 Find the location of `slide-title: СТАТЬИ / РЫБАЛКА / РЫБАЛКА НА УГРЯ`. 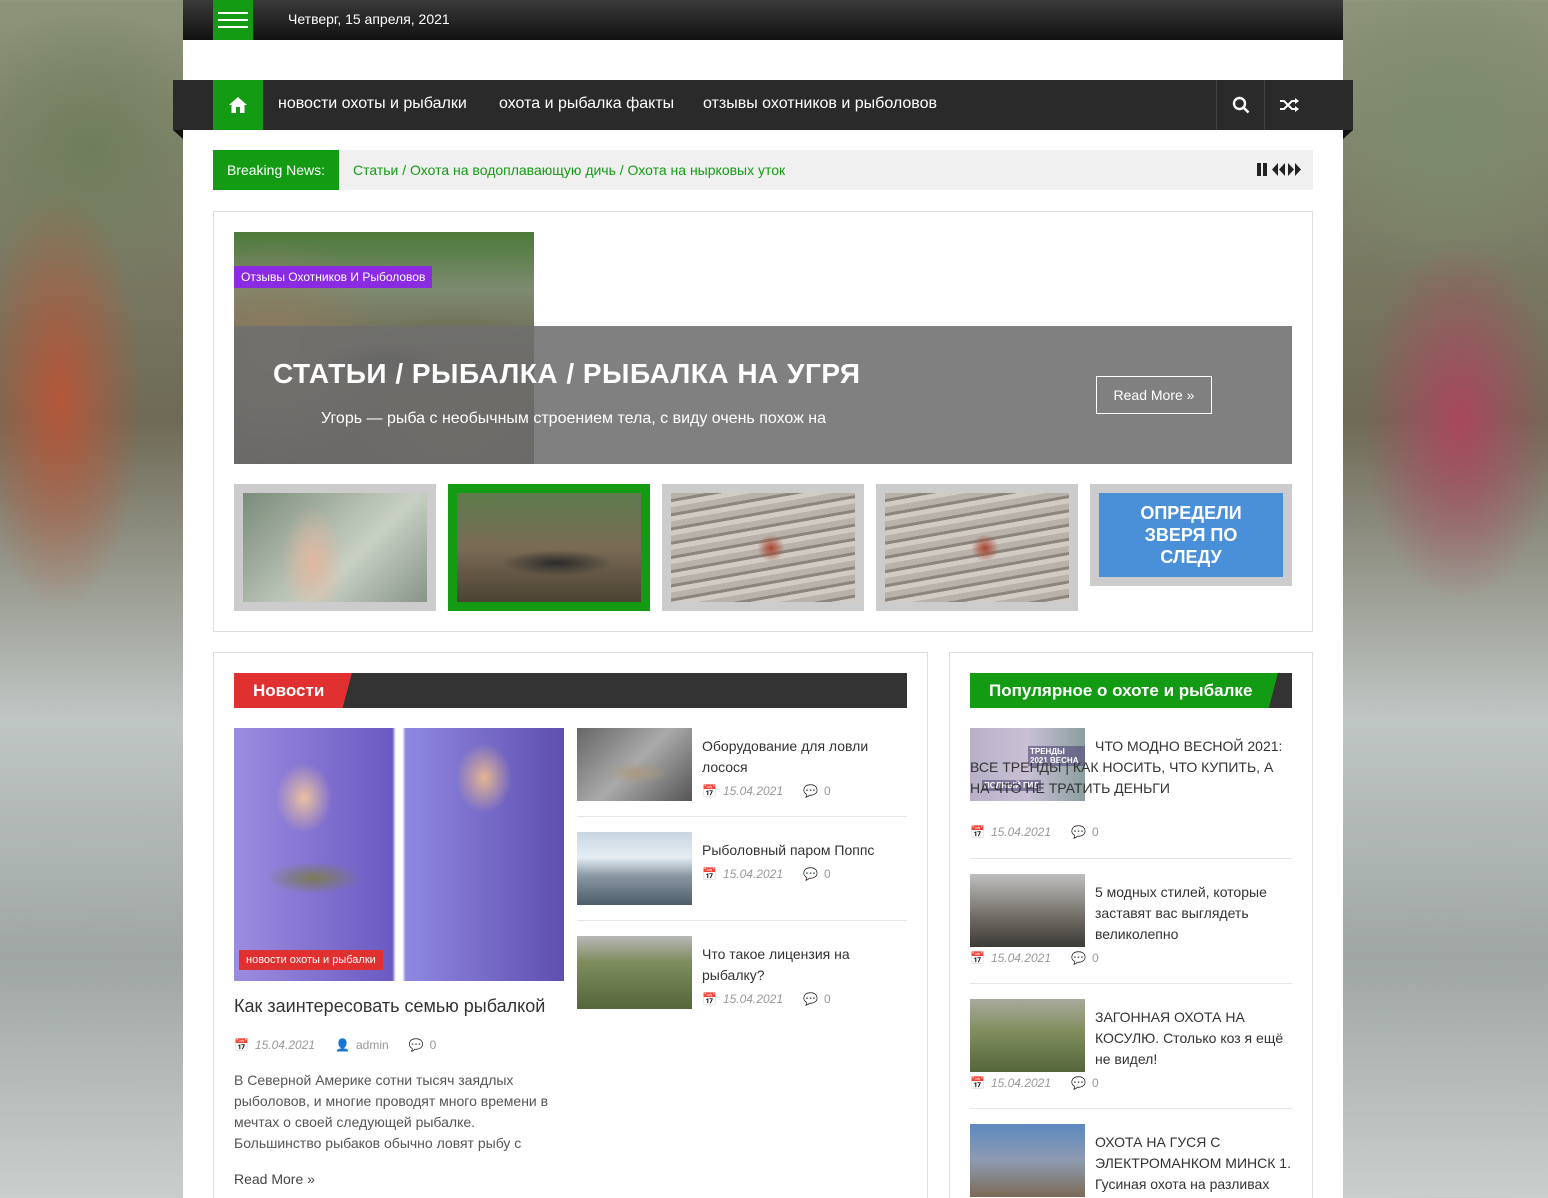

slide-title: СТАТЬИ / РЫБАЛКА / РЫБАЛКА НА УГРЯ is located at coordinates (566, 374).